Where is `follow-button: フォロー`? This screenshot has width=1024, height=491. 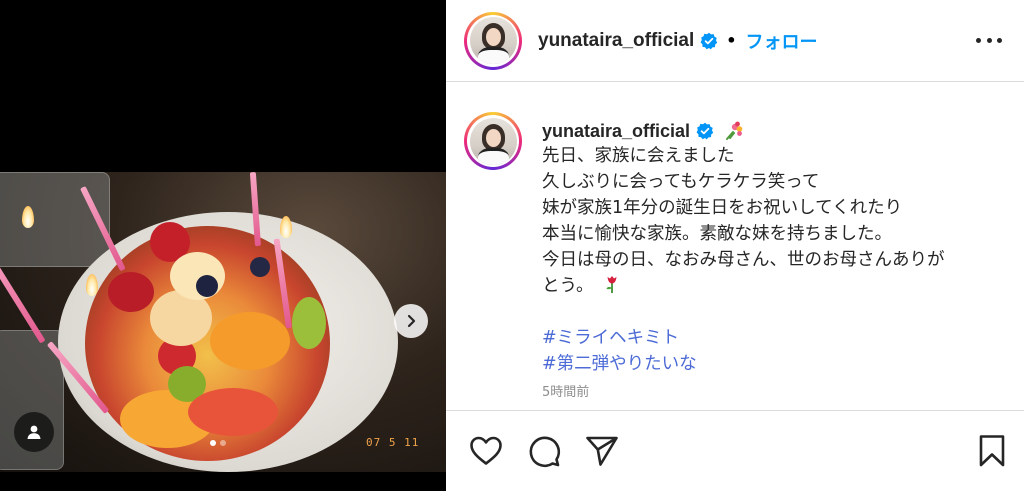 follow-button: フォロー is located at coordinates (782, 41).